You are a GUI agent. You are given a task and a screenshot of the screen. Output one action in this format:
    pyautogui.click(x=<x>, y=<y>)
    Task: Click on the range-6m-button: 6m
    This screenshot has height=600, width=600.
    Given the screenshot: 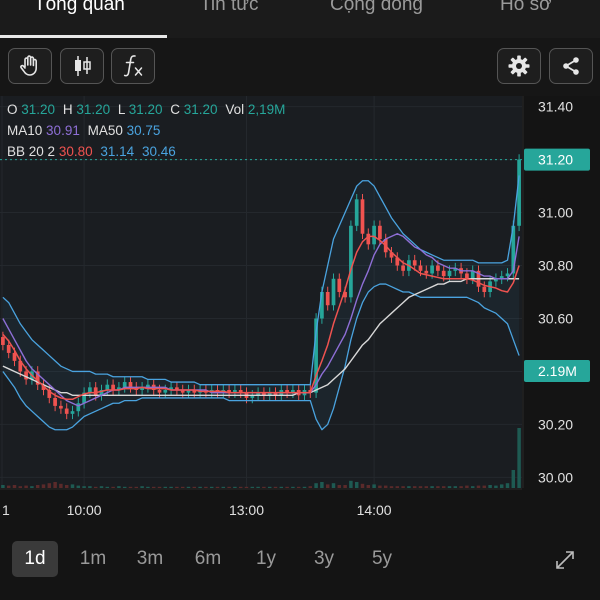 What is the action you would take?
    pyautogui.click(x=208, y=559)
    